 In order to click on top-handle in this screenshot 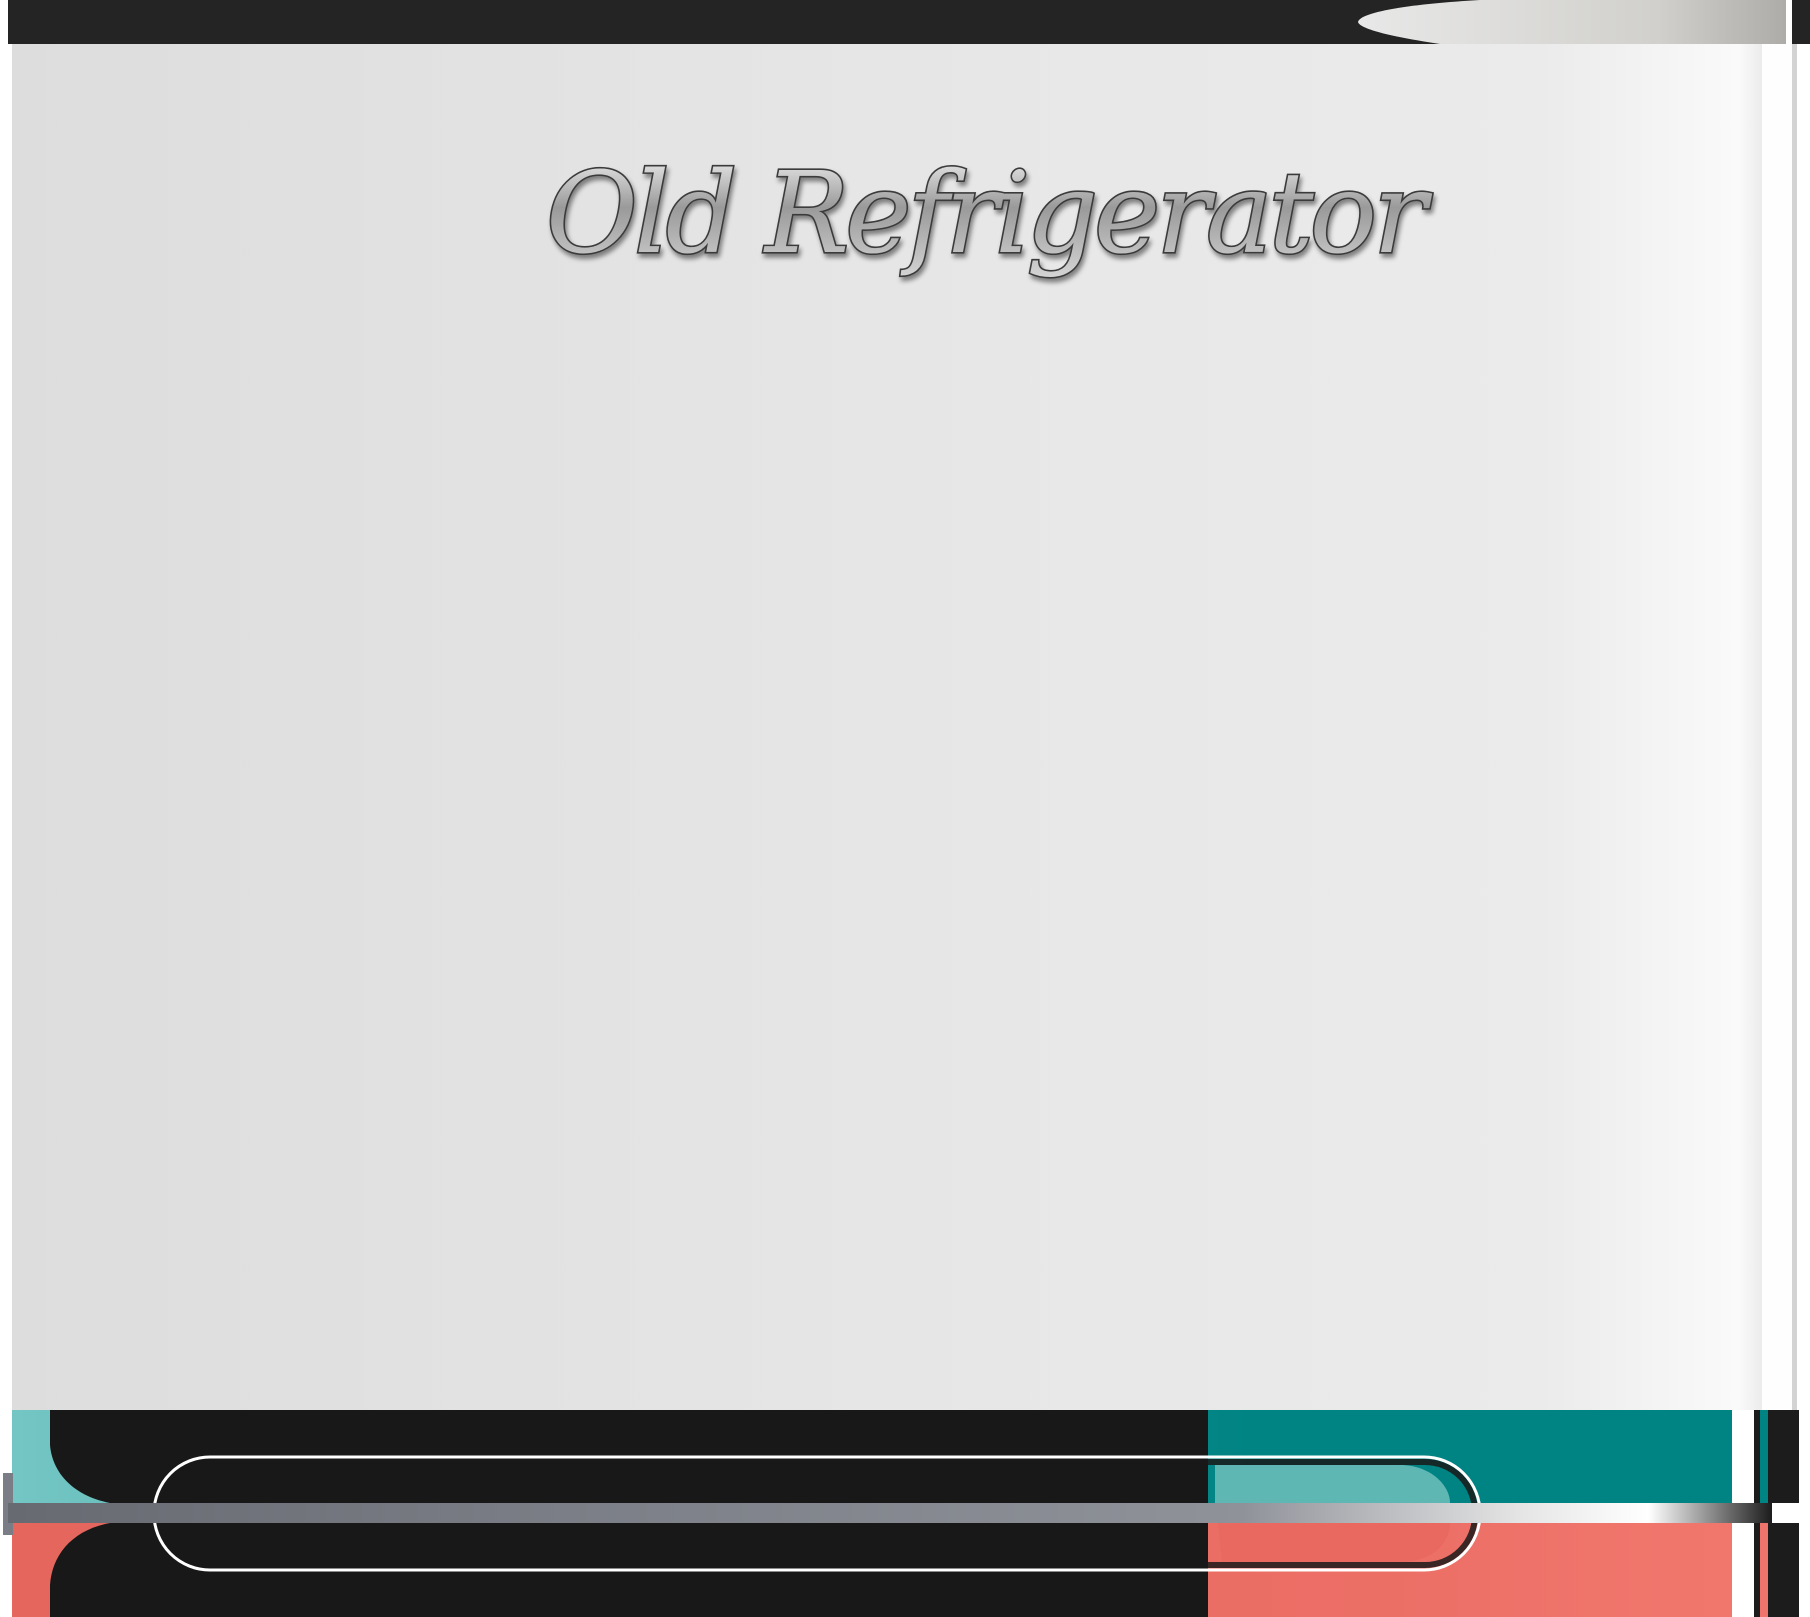, I will do `click(1572, 22)`.